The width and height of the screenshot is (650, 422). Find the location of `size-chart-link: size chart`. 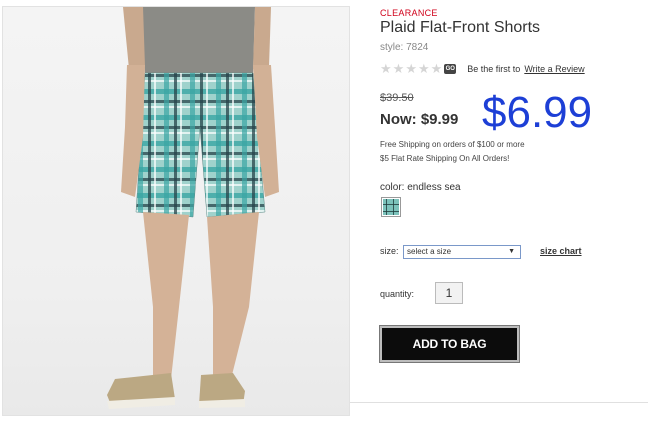

size-chart-link: size chart is located at coordinates (561, 251).